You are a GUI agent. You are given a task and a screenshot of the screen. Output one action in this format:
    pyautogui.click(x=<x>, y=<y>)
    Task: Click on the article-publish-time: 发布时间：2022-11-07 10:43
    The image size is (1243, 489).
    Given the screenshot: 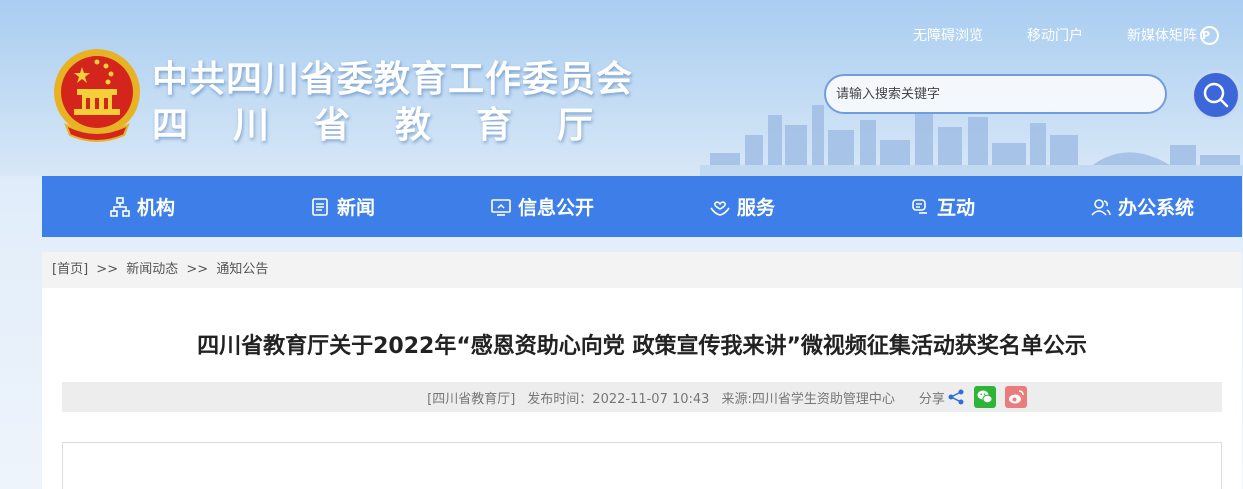 What is the action you would take?
    pyautogui.click(x=618, y=399)
    